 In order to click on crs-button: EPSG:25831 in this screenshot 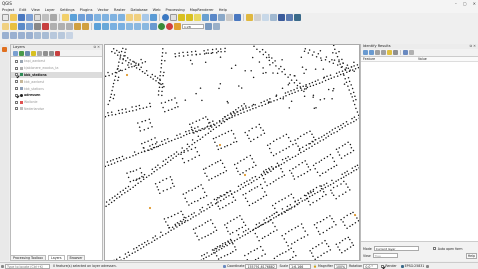, I will do `click(415, 266)`.